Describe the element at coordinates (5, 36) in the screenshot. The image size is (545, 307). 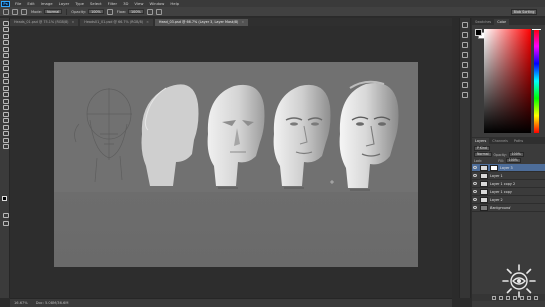
I see `lasso-tool-icon` at that location.